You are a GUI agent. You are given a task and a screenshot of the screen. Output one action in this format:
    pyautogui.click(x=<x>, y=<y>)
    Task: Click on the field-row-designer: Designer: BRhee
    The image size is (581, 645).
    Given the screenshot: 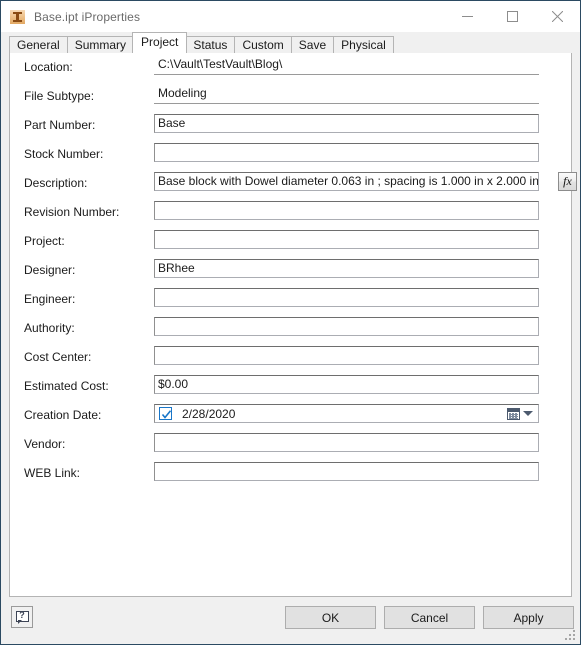 What is the action you would take?
    pyautogui.click(x=290, y=270)
    